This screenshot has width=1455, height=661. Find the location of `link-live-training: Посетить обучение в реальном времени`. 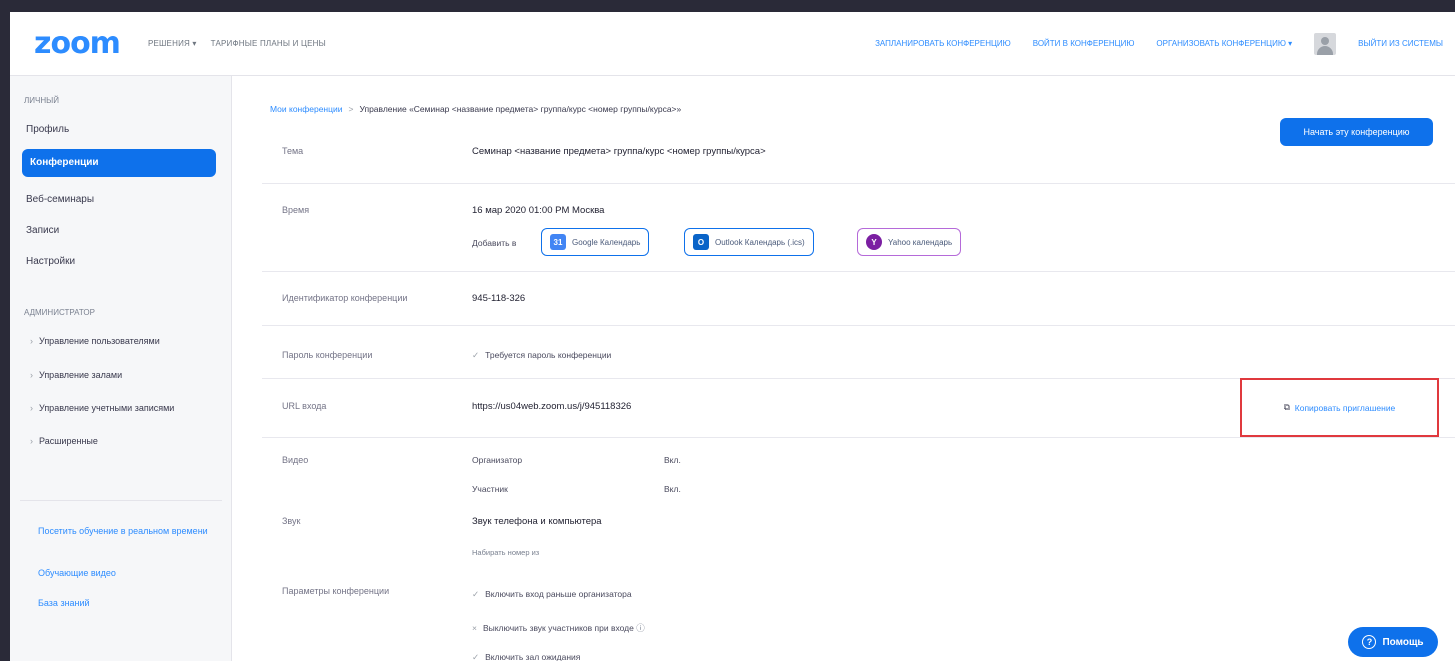

link-live-training: Посетить обучение в реальном времени is located at coordinates (123, 531).